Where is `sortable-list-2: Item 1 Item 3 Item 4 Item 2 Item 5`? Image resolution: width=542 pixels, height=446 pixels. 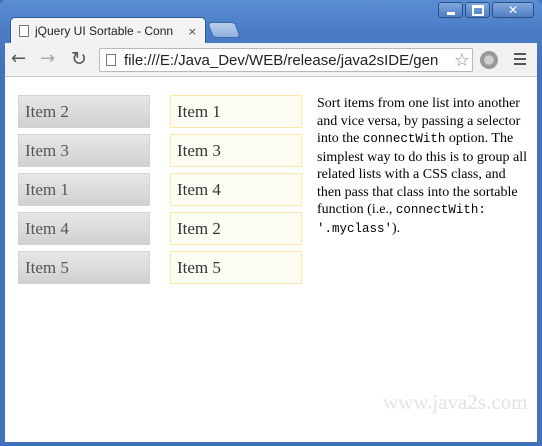 sortable-list-2: Item 1 Item 3 Item 4 Item 2 Item 5 is located at coordinates (236, 192).